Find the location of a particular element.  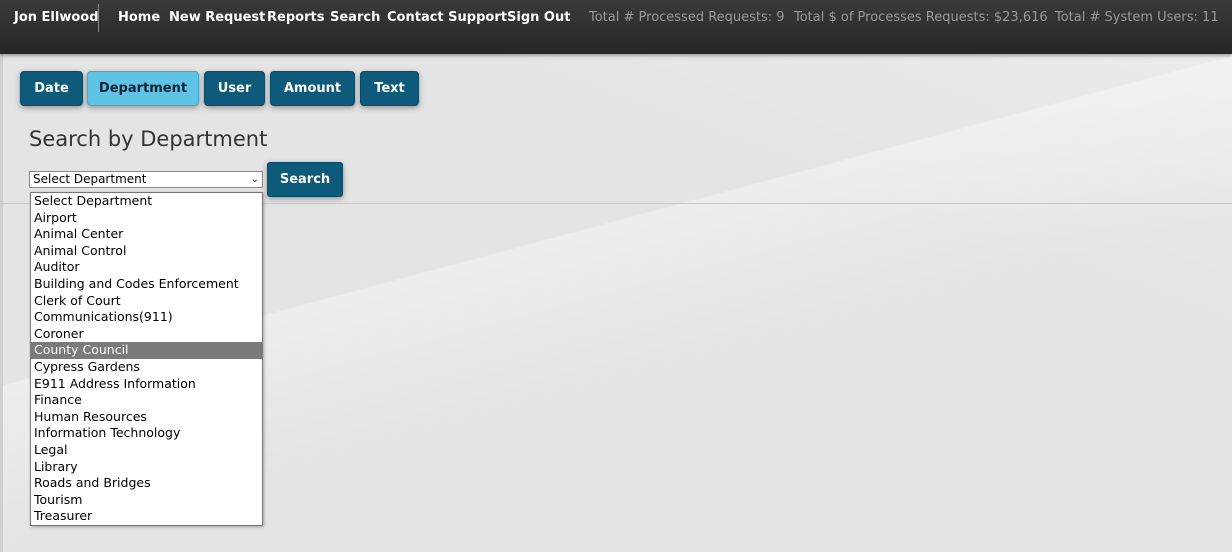

dropdown-option: Human Resources is located at coordinates (146, 417).